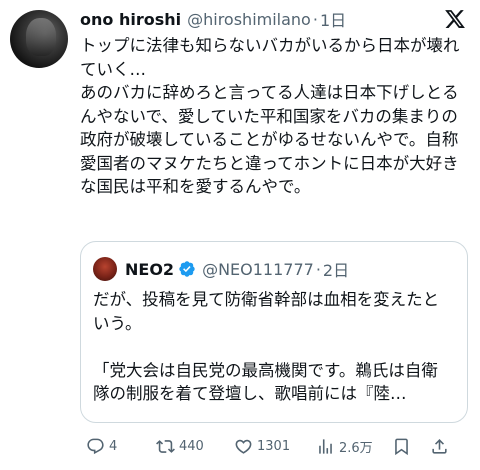 The width and height of the screenshot is (480, 470). Describe the element at coordinates (187, 269) in the screenshot. I see `verified-badge-icon` at that location.